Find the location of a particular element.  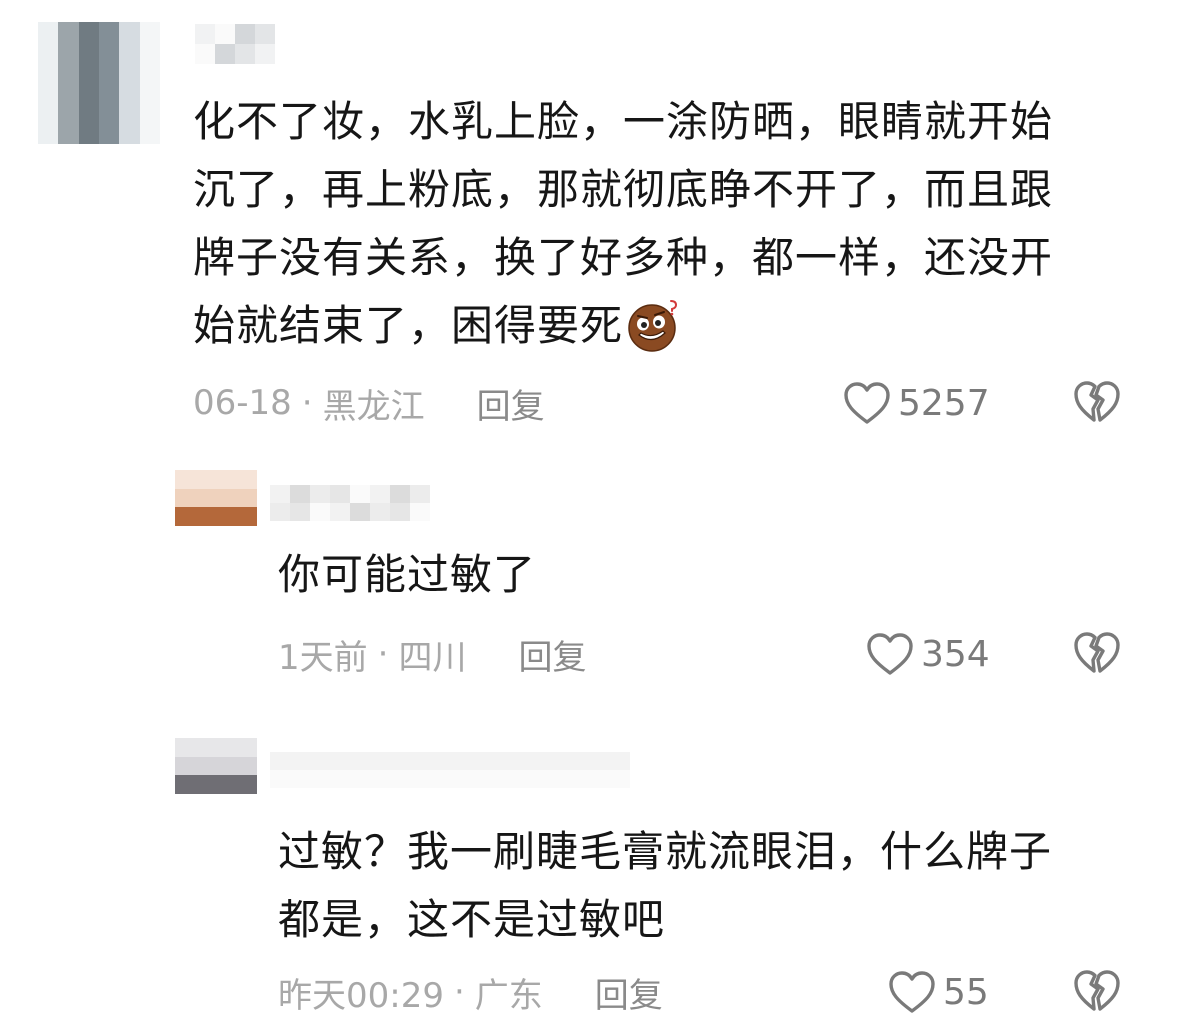

like-button: 354 is located at coordinates (927, 654).